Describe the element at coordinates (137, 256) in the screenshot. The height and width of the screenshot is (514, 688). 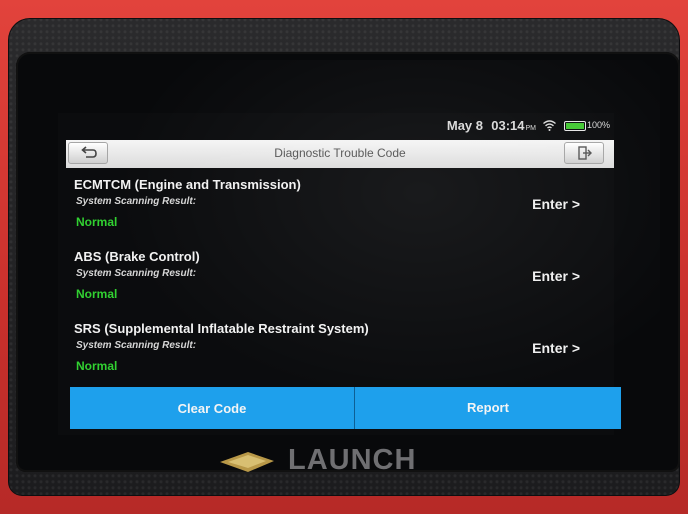
I see `system-name: ABS (Brake Control)` at that location.